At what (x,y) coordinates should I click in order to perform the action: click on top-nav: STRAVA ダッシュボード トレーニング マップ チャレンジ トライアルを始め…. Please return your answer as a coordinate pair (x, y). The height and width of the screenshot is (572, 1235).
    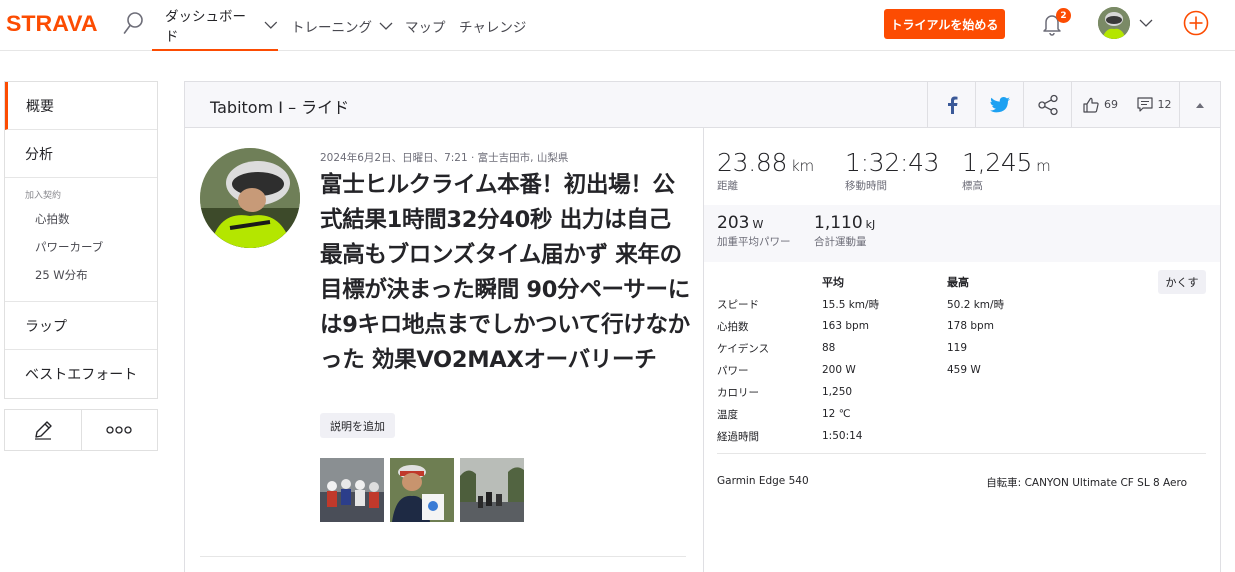
    Looking at the image, I should click on (617, 25).